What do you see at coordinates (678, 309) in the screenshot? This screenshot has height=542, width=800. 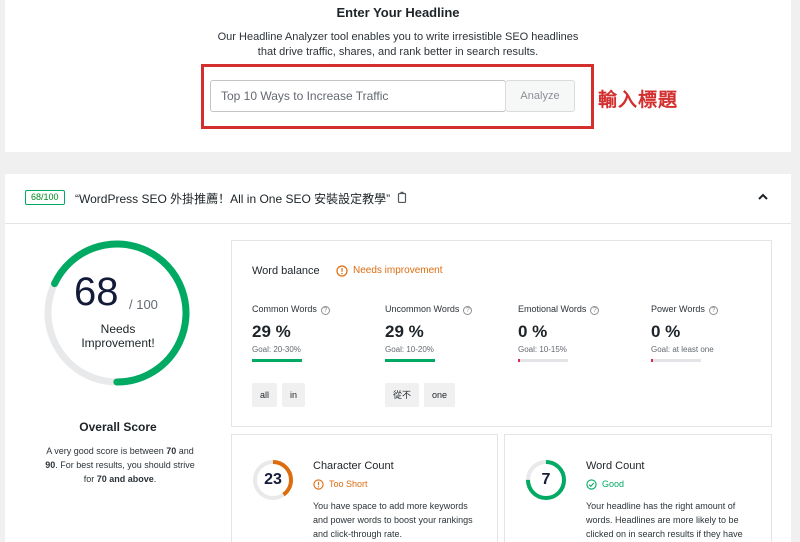 I see `metric-label-text: Power Words` at bounding box center [678, 309].